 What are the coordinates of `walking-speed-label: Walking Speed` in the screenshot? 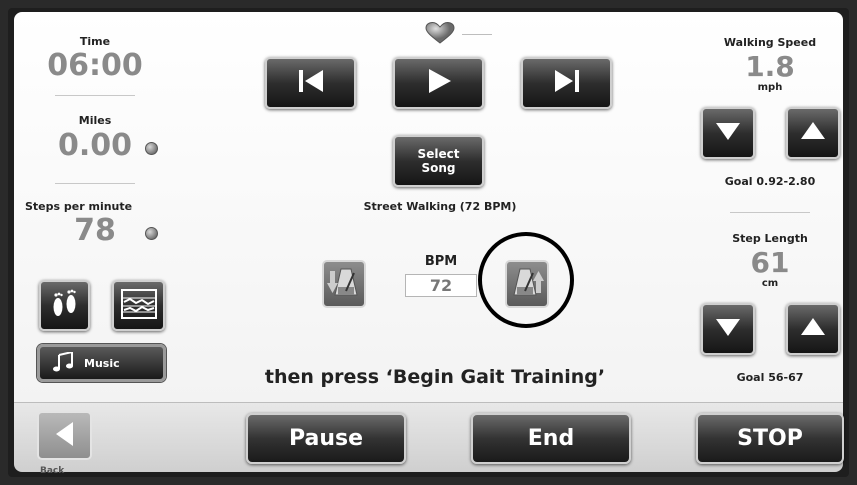 It's located at (770, 42).